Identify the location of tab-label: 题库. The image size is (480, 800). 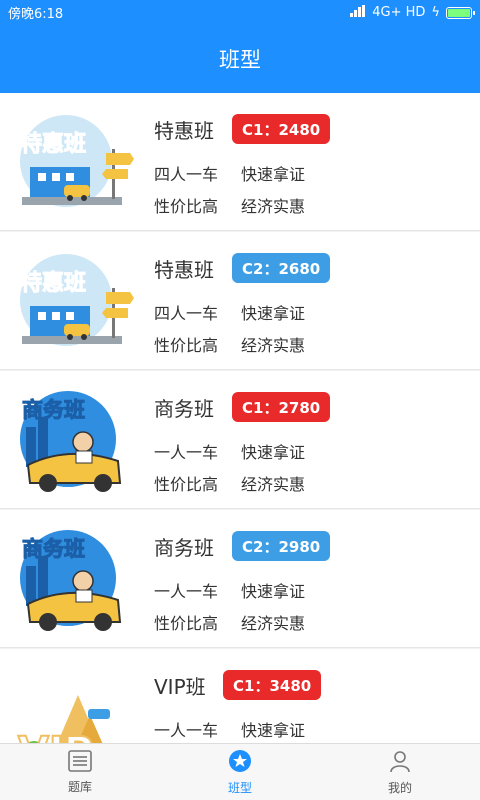
(79, 786).